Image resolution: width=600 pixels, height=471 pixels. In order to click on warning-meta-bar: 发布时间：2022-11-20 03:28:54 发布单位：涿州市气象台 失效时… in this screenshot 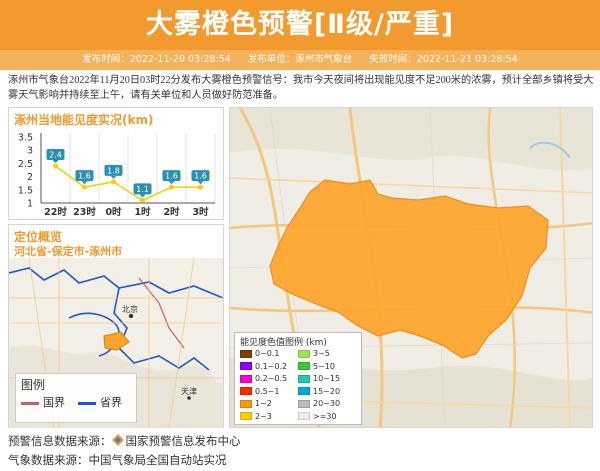, I will do `click(300, 60)`.